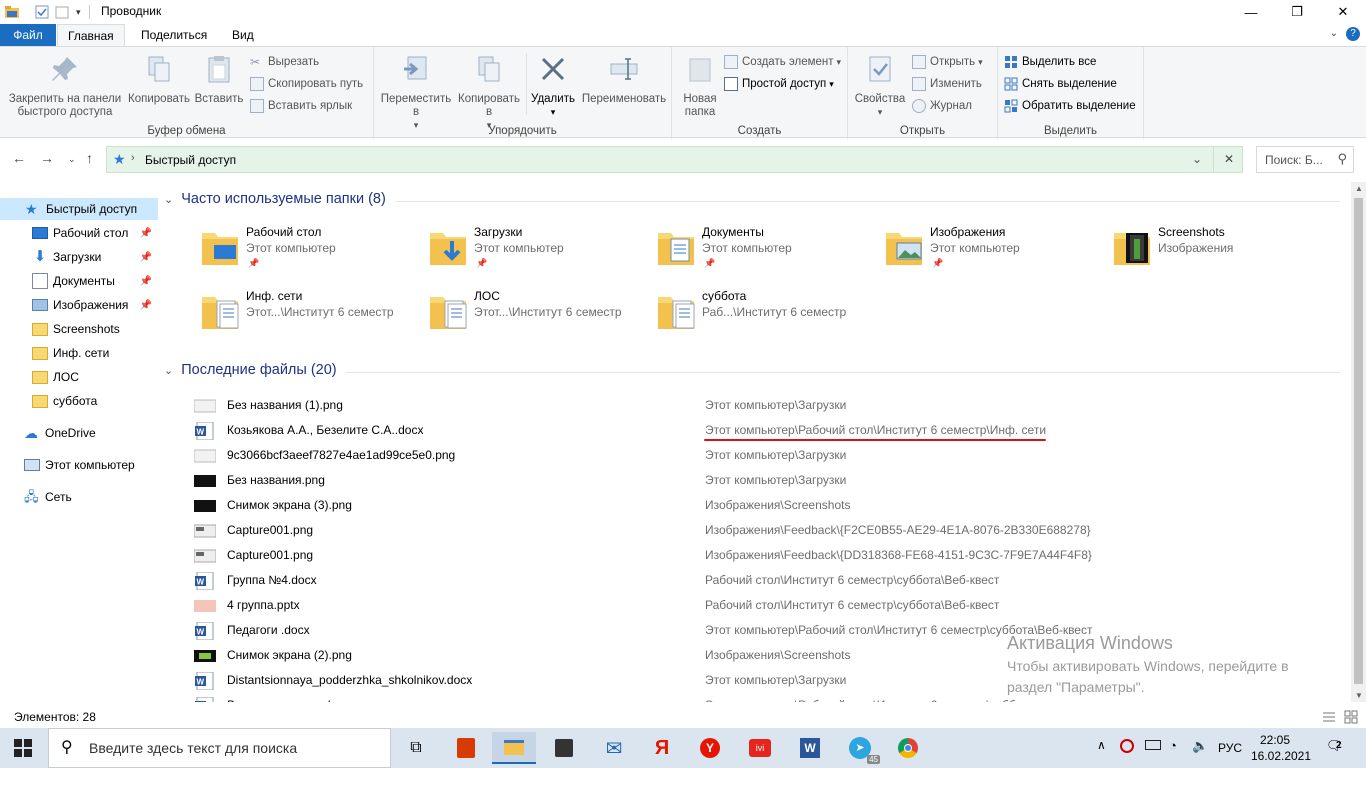  What do you see at coordinates (1197, 159) in the screenshot?
I see `address-dropdown-icon: ⌄` at bounding box center [1197, 159].